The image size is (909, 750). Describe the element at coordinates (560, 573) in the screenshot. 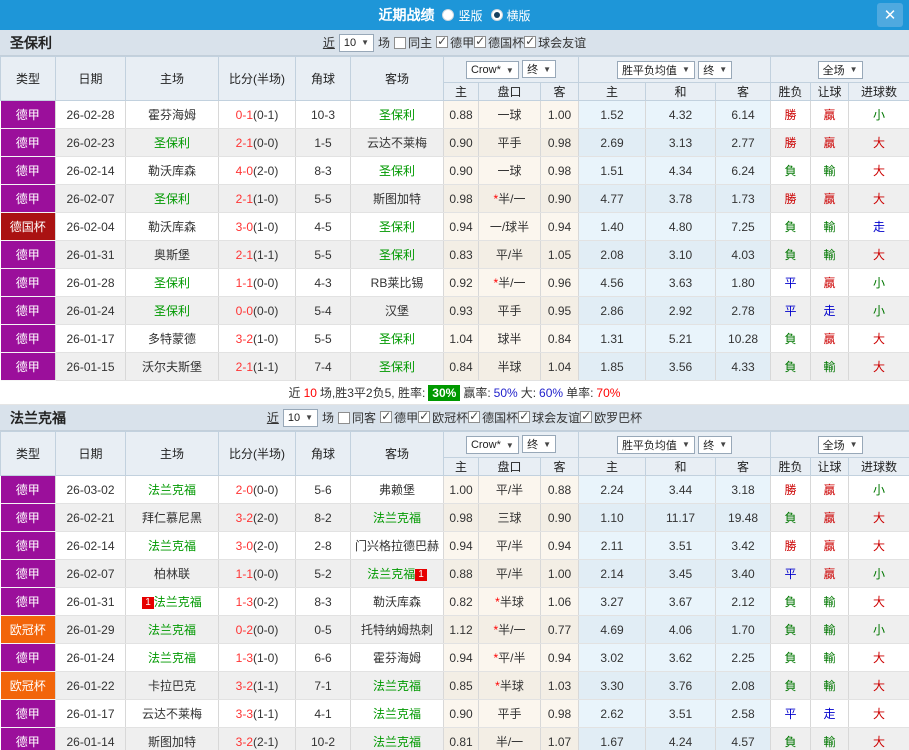

I see `handicap-away-odds: 1.00` at that location.